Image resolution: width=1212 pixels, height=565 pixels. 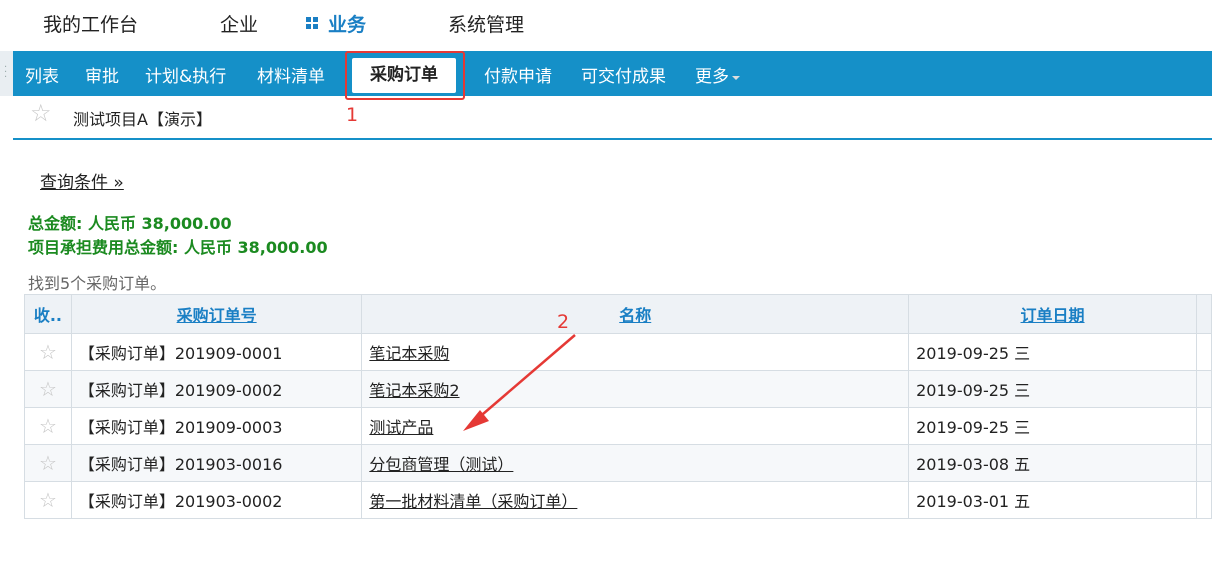 I want to click on tab-payment-request: 付款申请, so click(x=518, y=74).